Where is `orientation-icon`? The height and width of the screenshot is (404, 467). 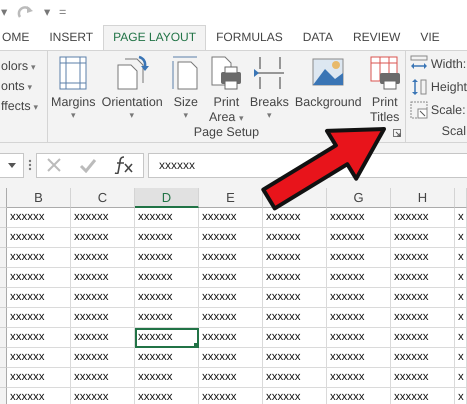 orientation-icon is located at coordinates (132, 73).